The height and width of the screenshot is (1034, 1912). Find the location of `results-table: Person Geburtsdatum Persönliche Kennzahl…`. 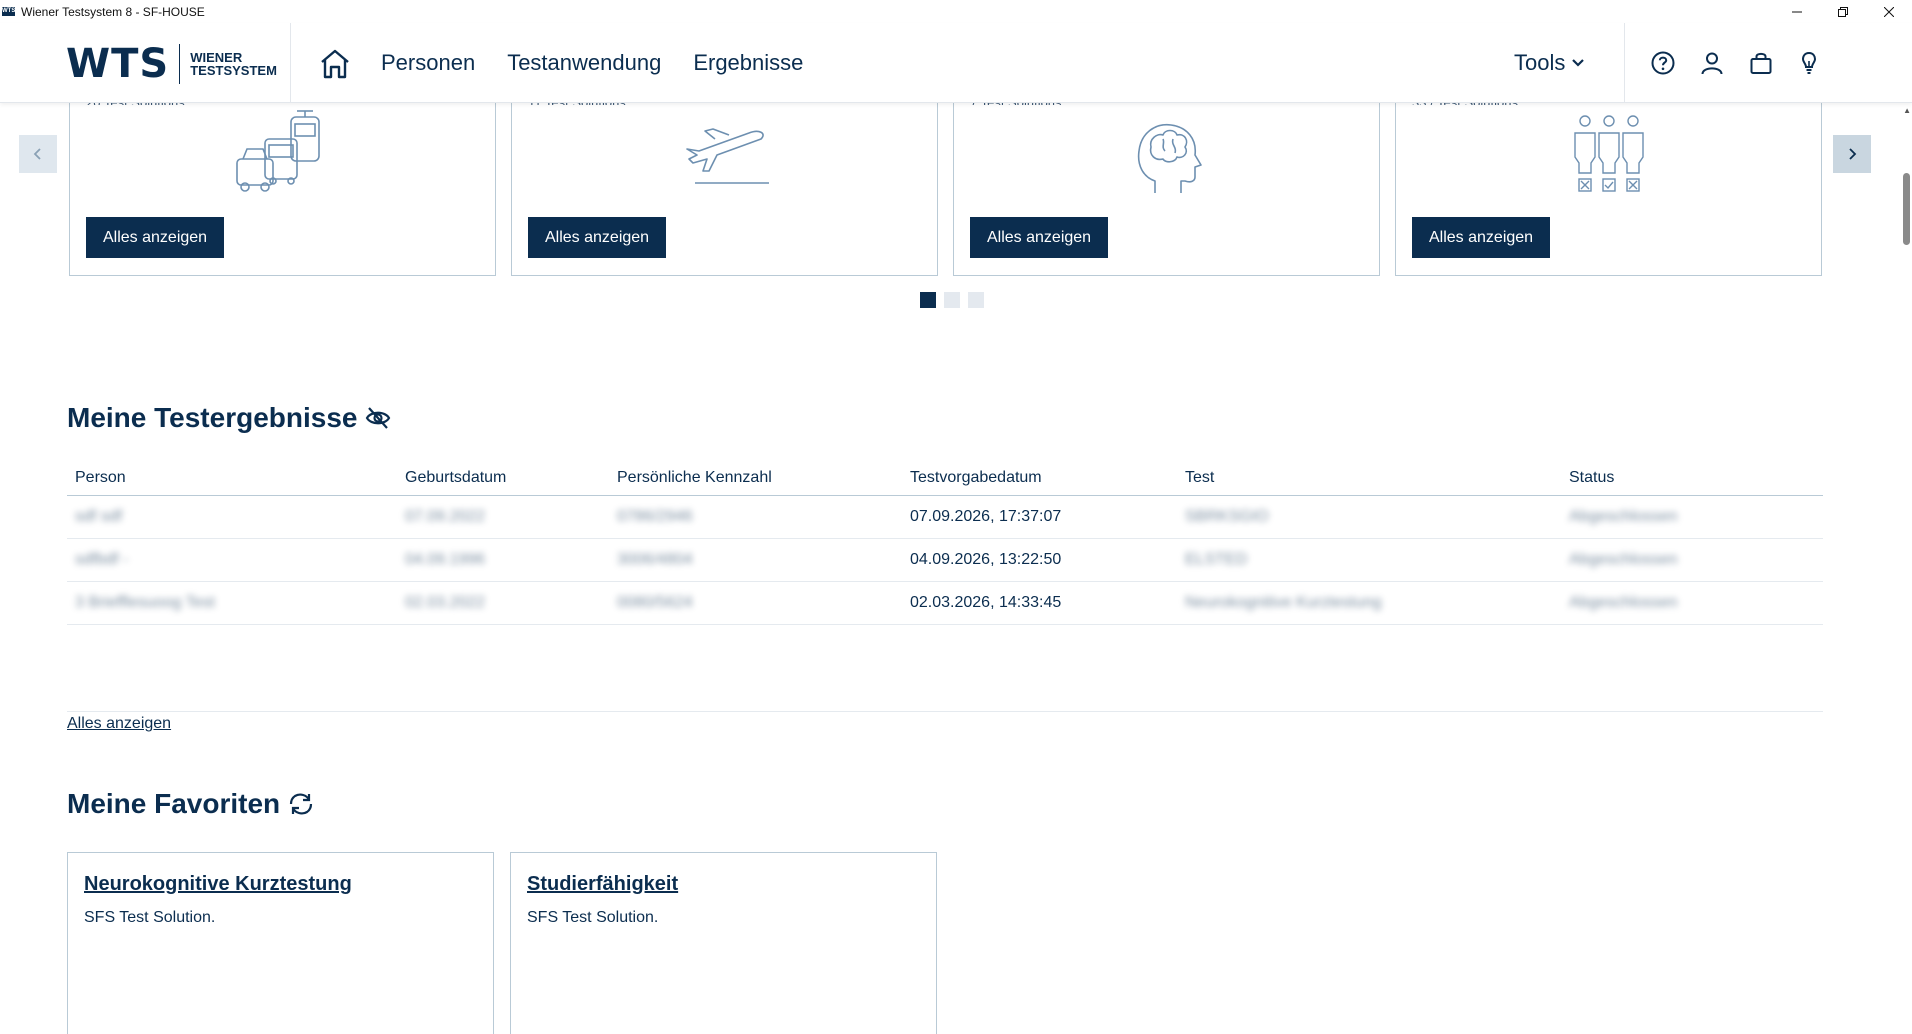

results-table: Person Geburtsdatum Persönliche Kennzahl… is located at coordinates (945, 542).